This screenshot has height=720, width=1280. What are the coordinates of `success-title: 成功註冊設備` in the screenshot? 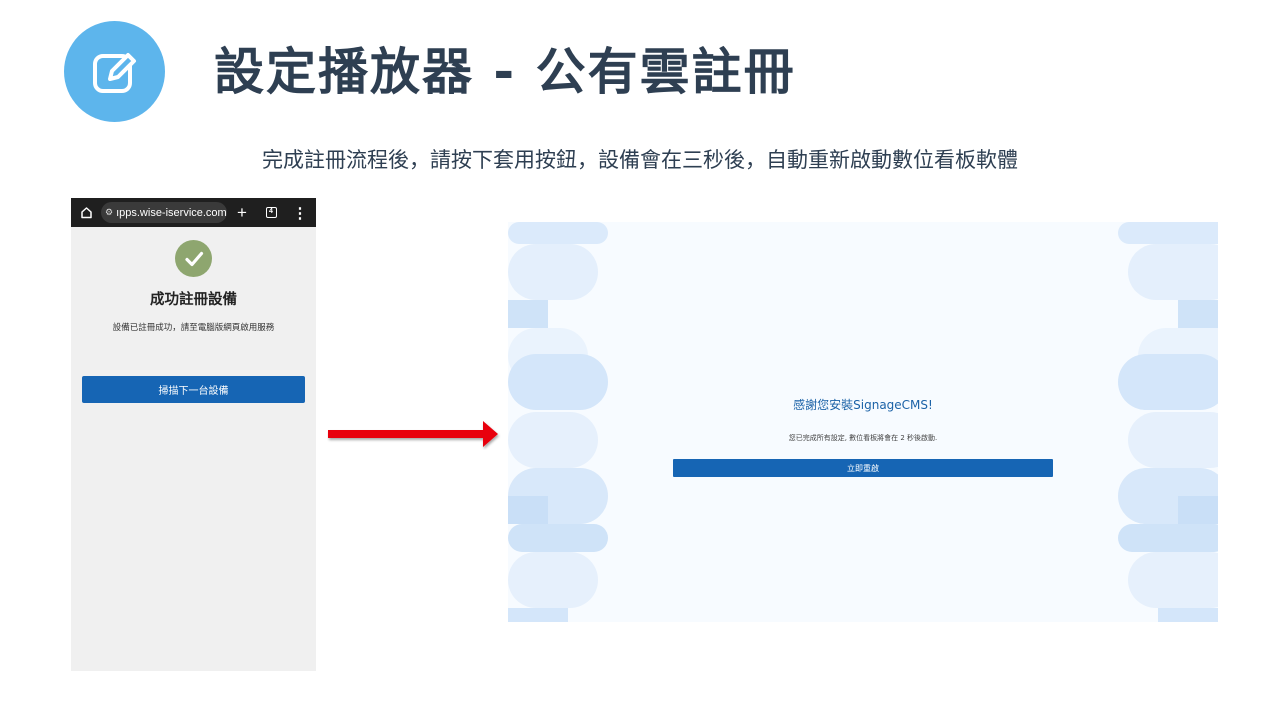 It's located at (193, 300).